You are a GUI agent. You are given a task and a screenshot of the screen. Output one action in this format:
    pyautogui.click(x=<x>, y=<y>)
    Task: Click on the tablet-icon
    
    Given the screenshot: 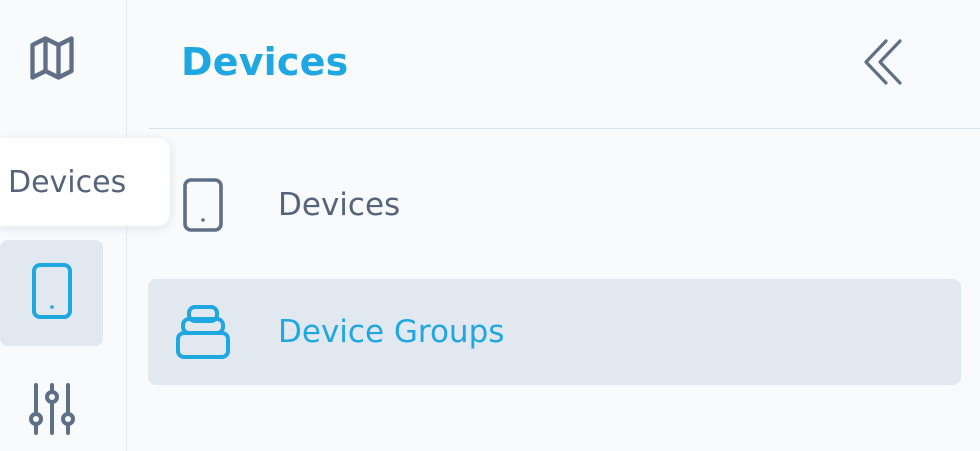 What is the action you would take?
    pyautogui.click(x=52, y=293)
    